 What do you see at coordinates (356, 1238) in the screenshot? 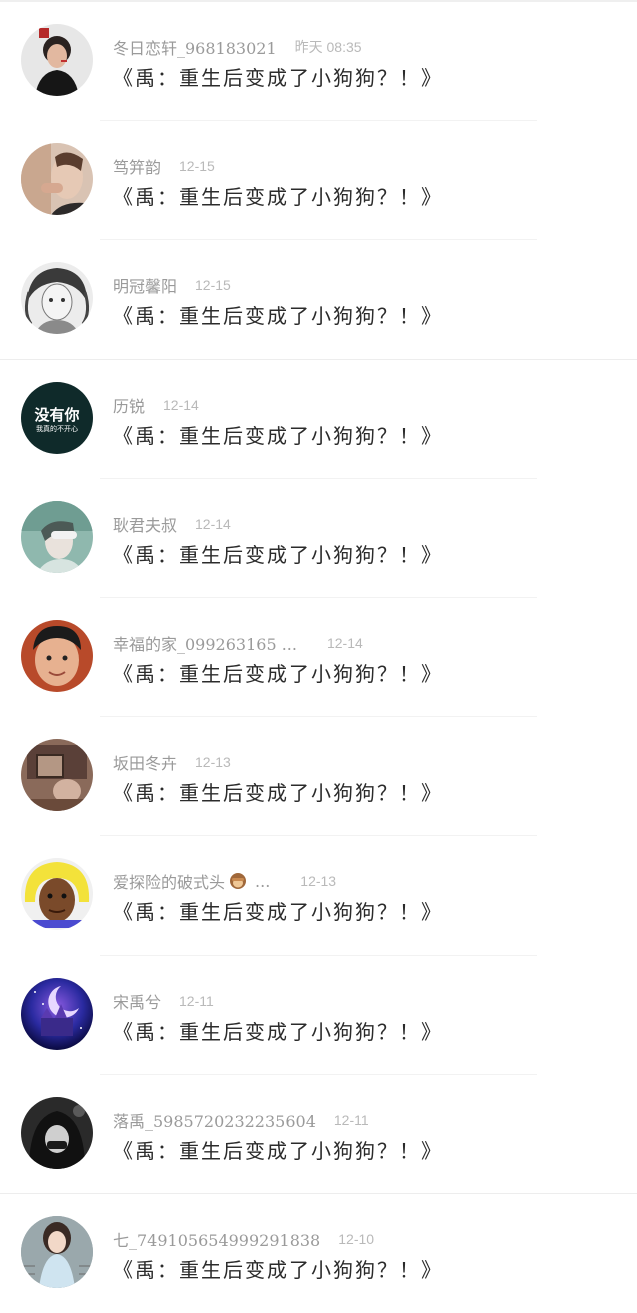
I see `timestamp: 12-10` at bounding box center [356, 1238].